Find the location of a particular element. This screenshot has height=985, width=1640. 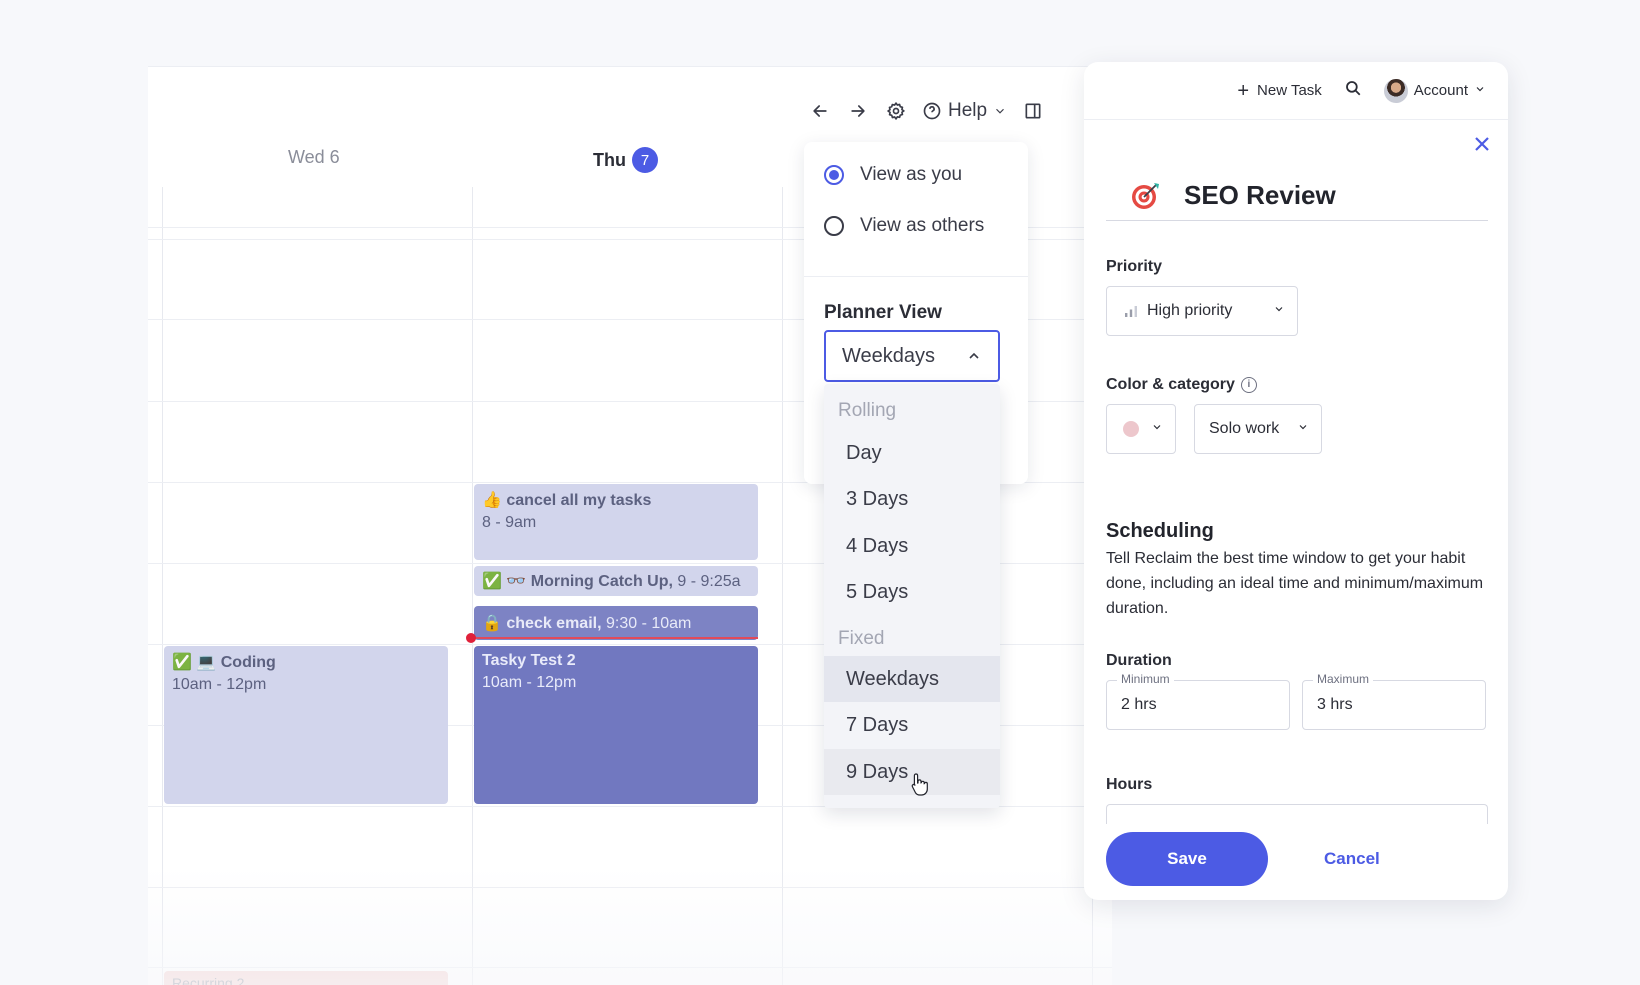

calendar-toolbar: Help is located at coordinates (926, 111).